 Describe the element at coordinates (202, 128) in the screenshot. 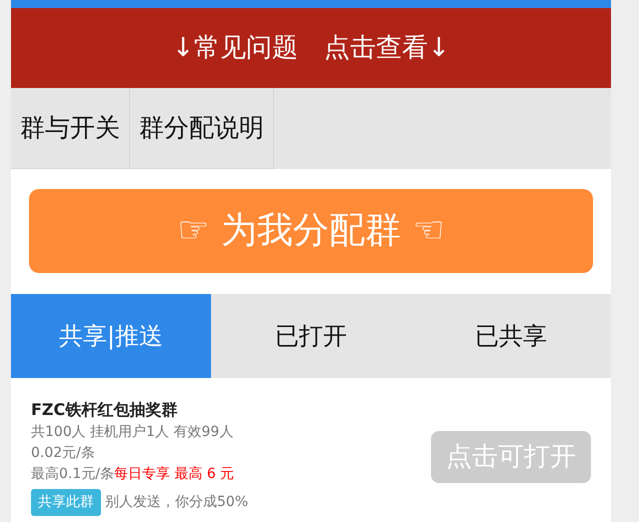

I see `nav-tab: 群分配说明` at that location.